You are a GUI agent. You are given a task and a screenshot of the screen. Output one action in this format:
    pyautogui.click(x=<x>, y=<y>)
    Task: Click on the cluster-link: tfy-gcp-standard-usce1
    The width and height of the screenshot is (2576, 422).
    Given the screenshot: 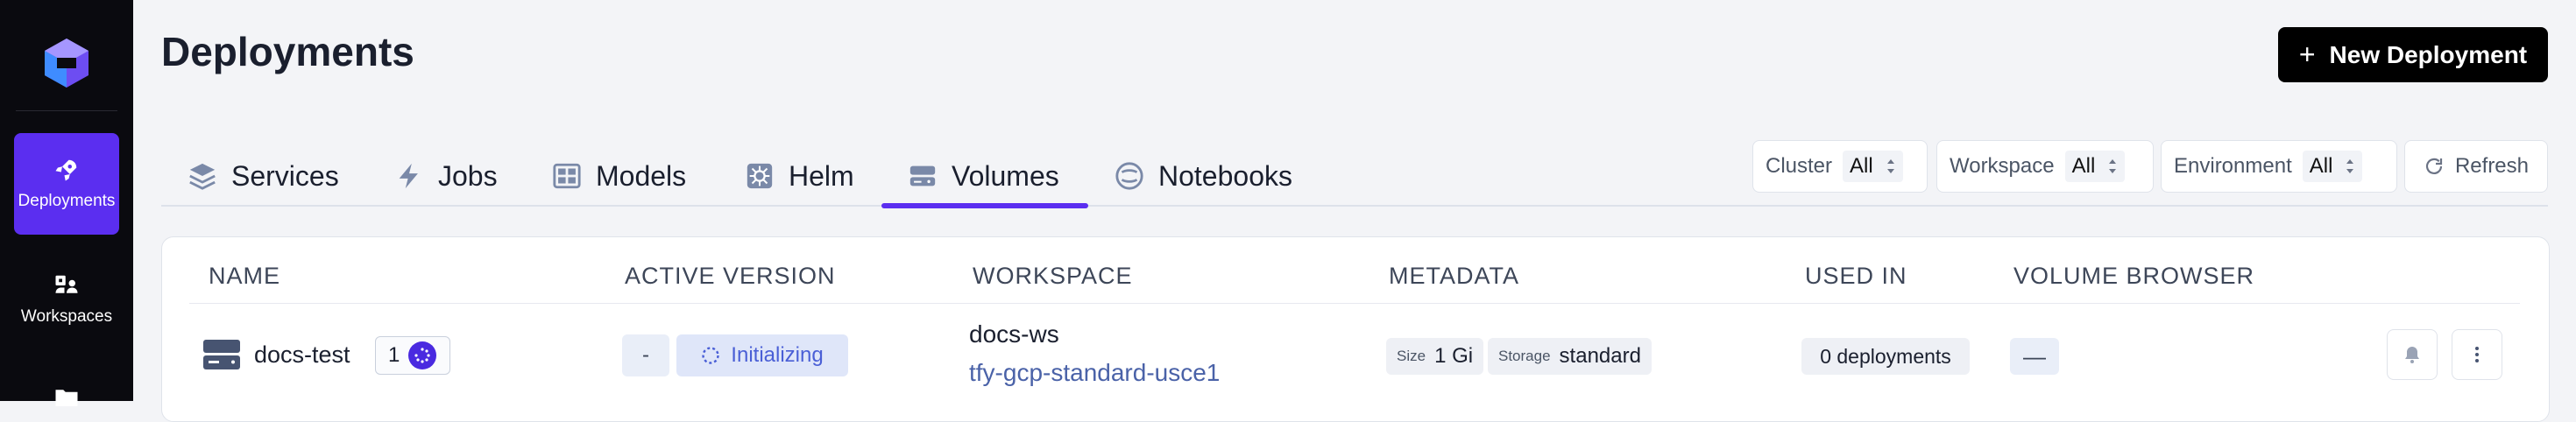 What is the action you would take?
    pyautogui.click(x=1094, y=373)
    